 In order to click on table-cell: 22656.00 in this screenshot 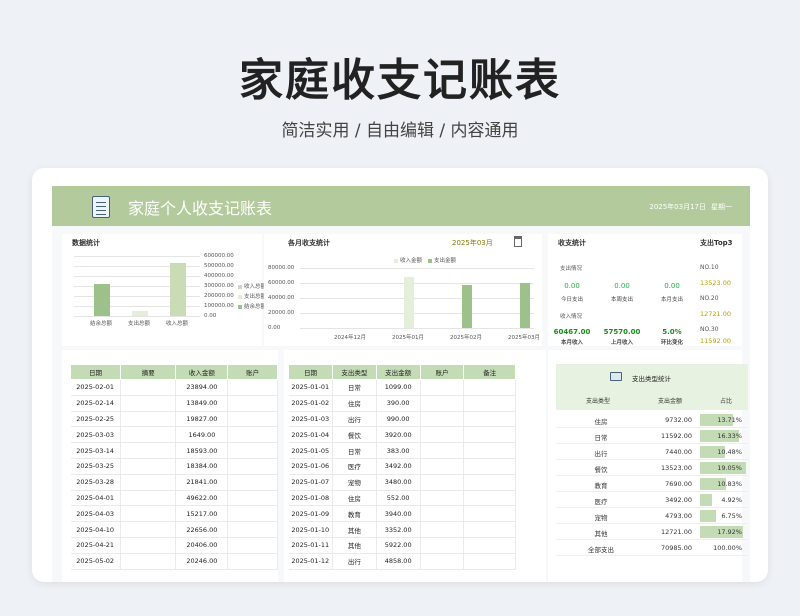, I will do `click(202, 529)`.